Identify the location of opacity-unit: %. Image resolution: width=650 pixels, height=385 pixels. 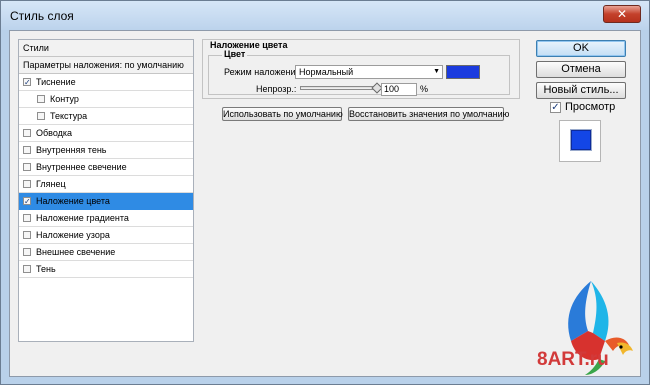
(424, 89).